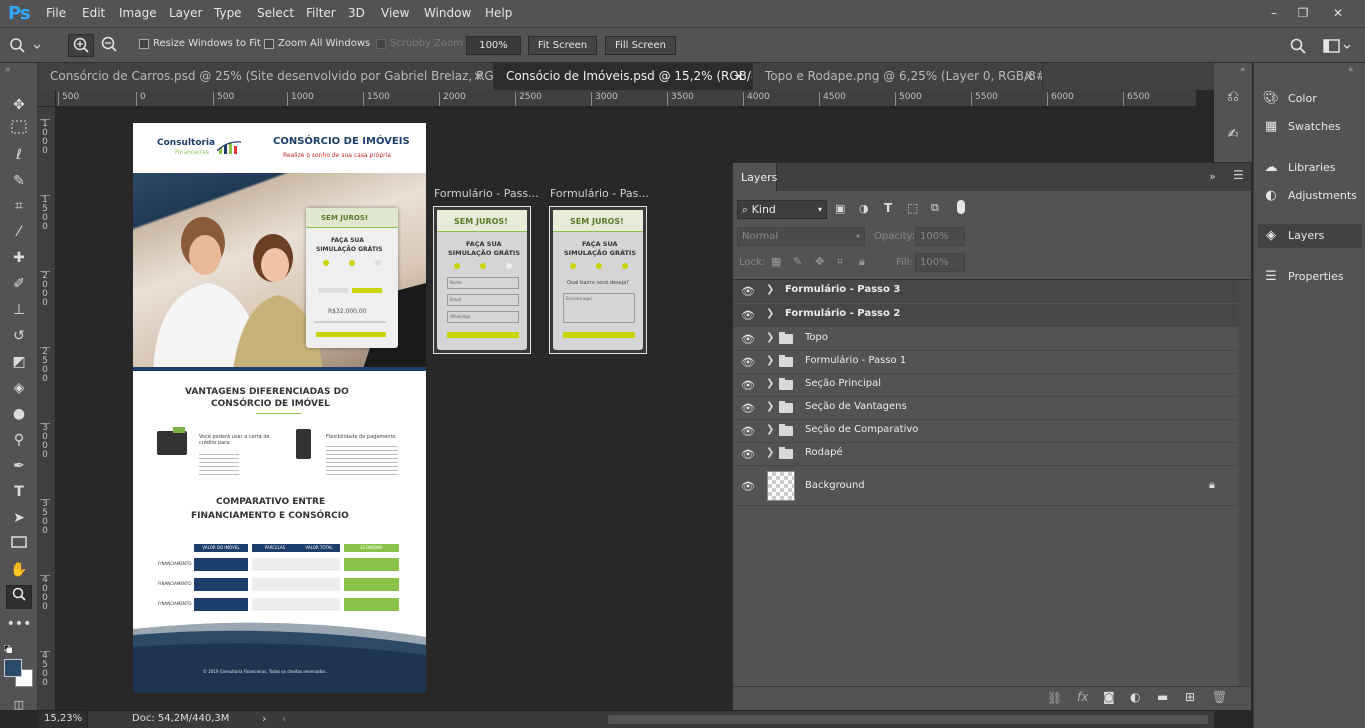 Image resolution: width=1365 pixels, height=728 pixels. Describe the element at coordinates (1233, 138) in the screenshot. I see `brush-settings-icon: ✍` at that location.